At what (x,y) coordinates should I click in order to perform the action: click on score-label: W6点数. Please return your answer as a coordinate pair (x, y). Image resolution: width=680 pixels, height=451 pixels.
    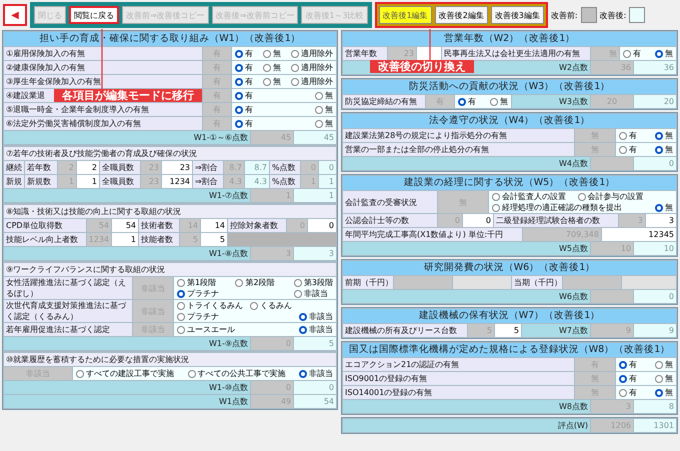
    Looking at the image, I should click on (466, 296).